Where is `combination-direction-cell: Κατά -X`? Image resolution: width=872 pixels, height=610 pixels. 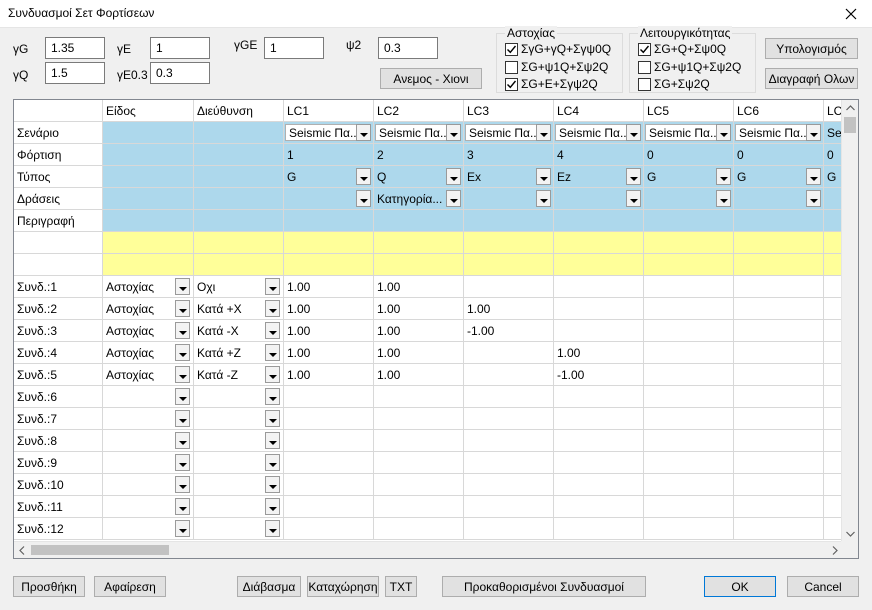 combination-direction-cell: Κατά -X is located at coordinates (239, 331).